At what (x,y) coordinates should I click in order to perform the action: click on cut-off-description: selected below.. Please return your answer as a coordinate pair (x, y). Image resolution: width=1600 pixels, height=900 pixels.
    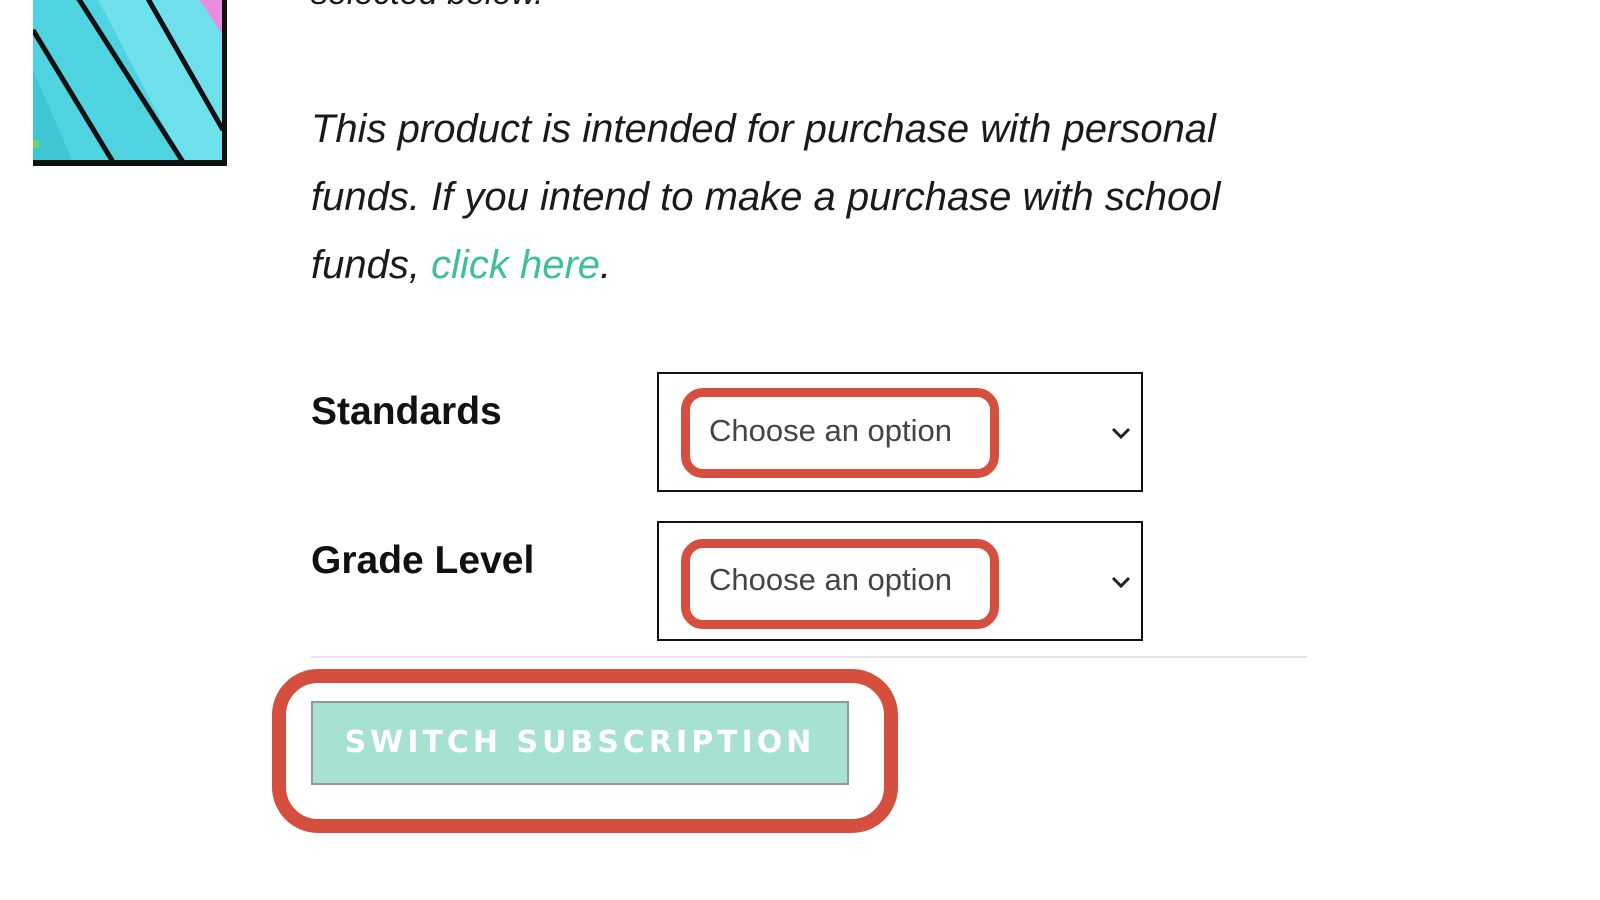
    Looking at the image, I should click on (427, 6).